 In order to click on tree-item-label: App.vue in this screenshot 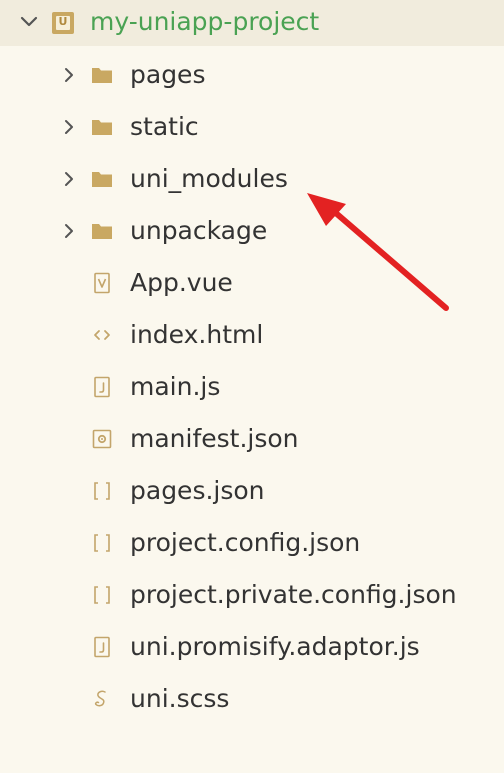, I will do `click(181, 282)`.